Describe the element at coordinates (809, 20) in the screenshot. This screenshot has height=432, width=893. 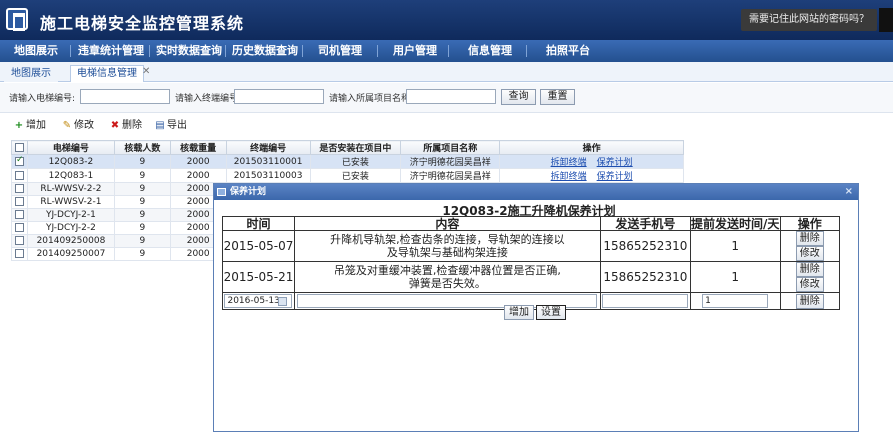
I see `save-password-prompt: 需要记住此网站的密码吗？` at that location.